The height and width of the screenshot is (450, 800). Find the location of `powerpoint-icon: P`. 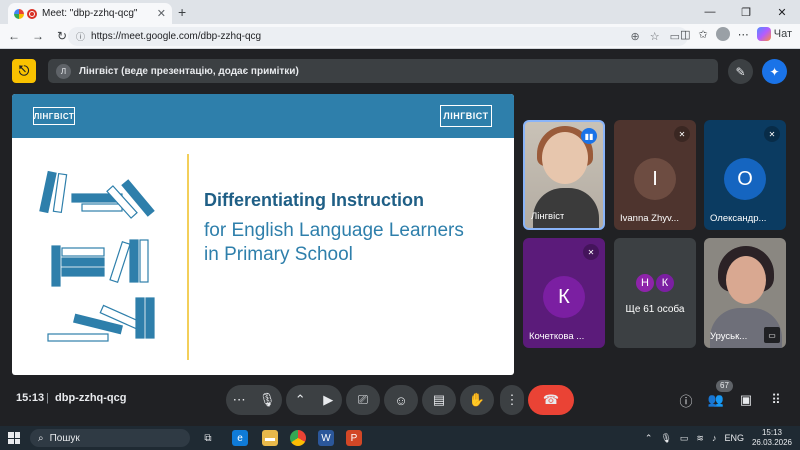

powerpoint-icon: P is located at coordinates (354, 438).